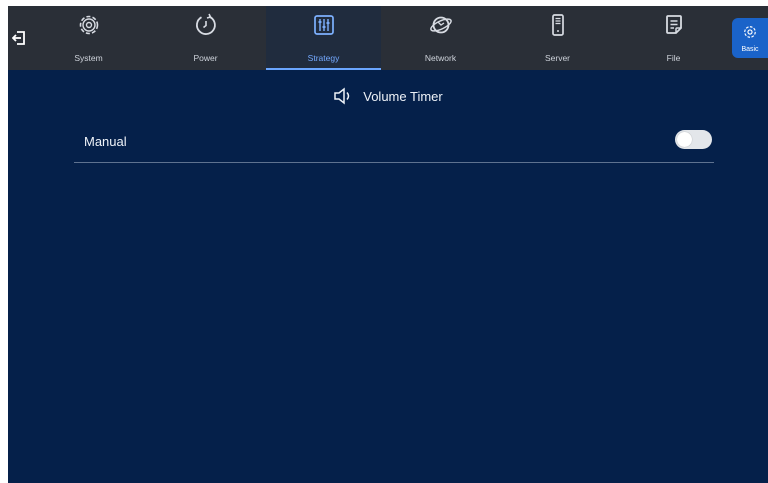 The width and height of the screenshot is (768, 483). What do you see at coordinates (323, 38) in the screenshot?
I see `tab-strategy: Strategy` at bounding box center [323, 38].